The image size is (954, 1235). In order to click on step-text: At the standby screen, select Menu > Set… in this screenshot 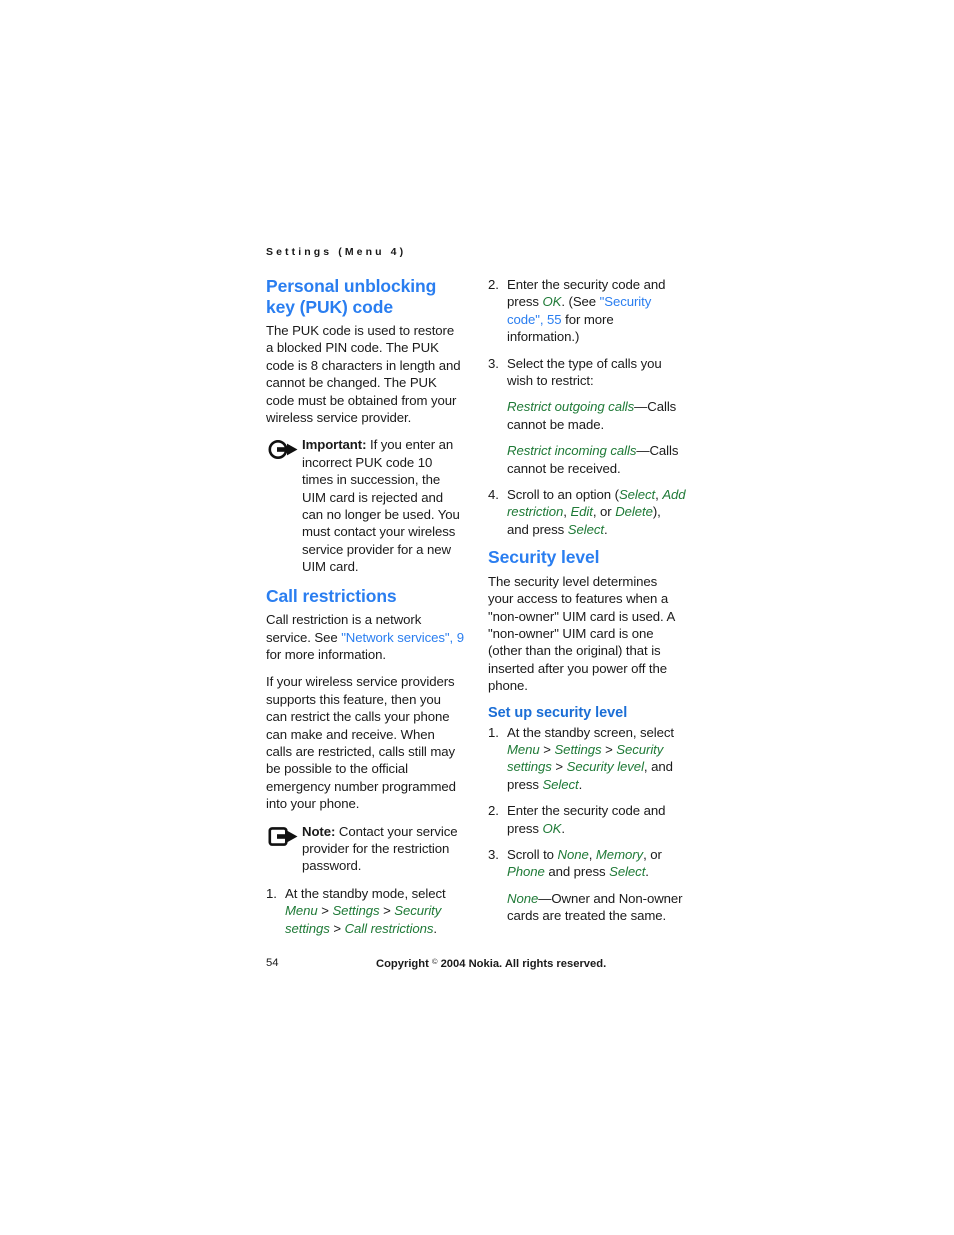, I will do `click(596, 759)`.